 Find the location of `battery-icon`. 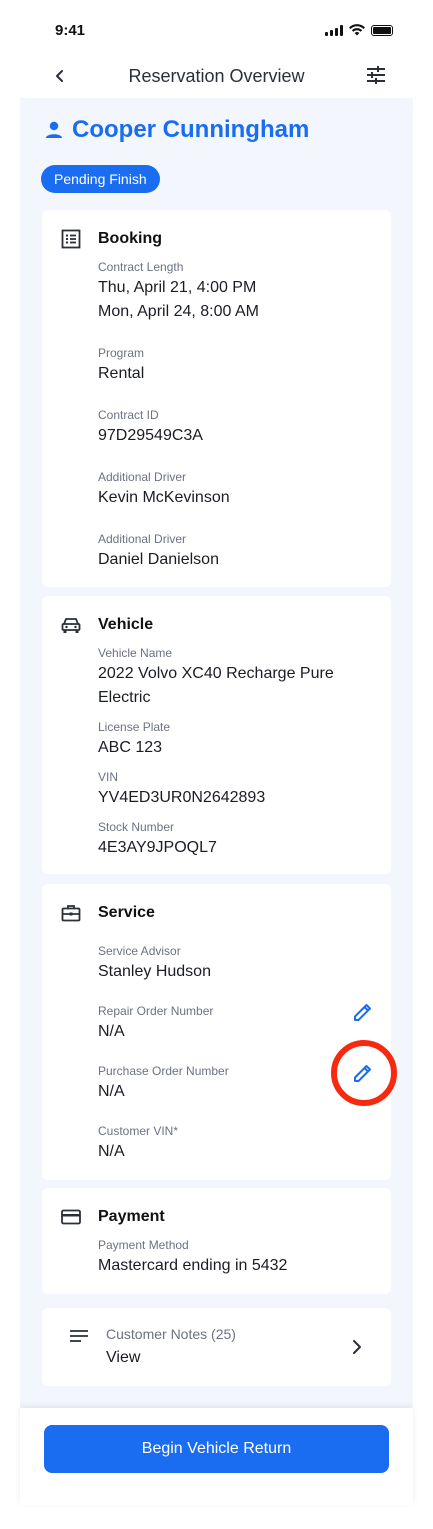

battery-icon is located at coordinates (382, 30).